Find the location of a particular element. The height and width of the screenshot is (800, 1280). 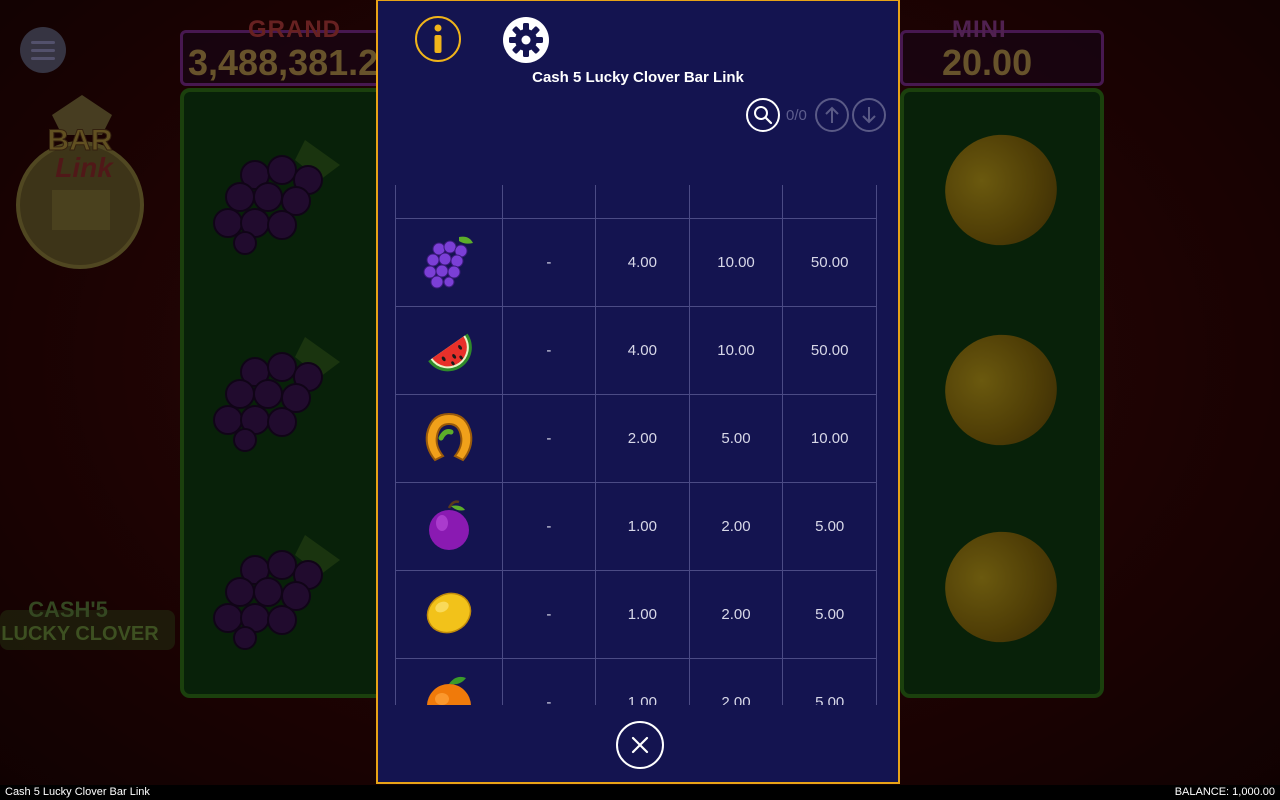

search-next-button is located at coordinates (869, 115).